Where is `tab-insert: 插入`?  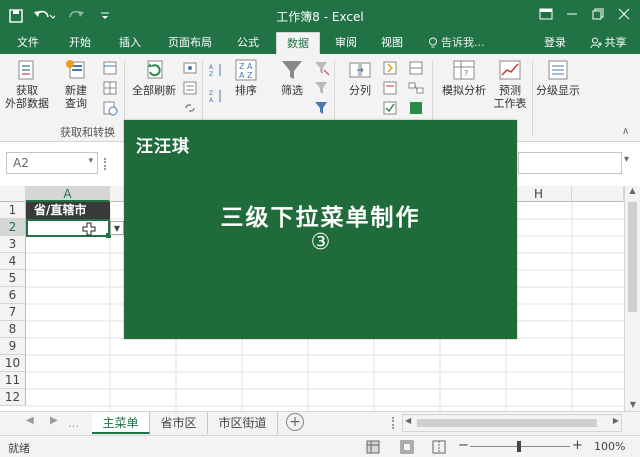
tab-insert: 插入 is located at coordinates (130, 43).